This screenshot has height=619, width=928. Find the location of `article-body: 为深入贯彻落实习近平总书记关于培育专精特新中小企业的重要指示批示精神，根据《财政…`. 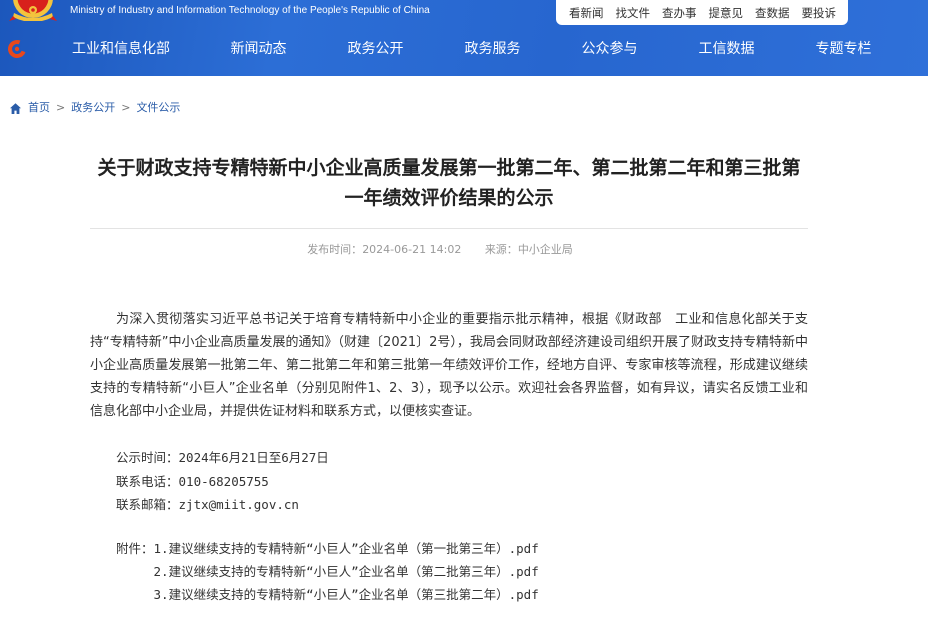

article-body: 为深入贯彻落实习近平总书记关于培育专精特新中小企业的重要指示批示精神，根据《财政… is located at coordinates (449, 365).